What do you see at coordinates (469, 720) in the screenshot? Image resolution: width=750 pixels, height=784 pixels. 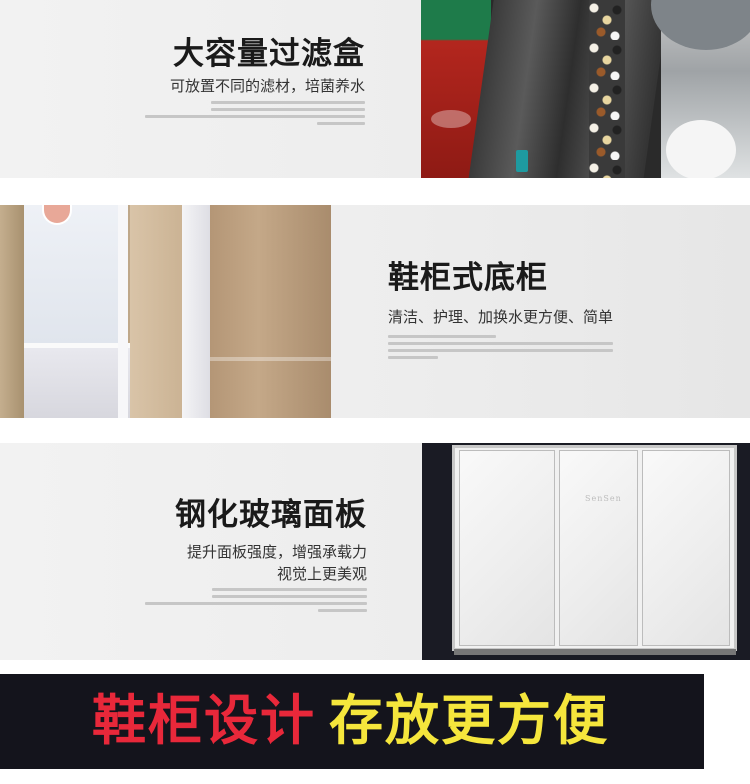 I see `banner-right-text: 存放更方便` at bounding box center [469, 720].